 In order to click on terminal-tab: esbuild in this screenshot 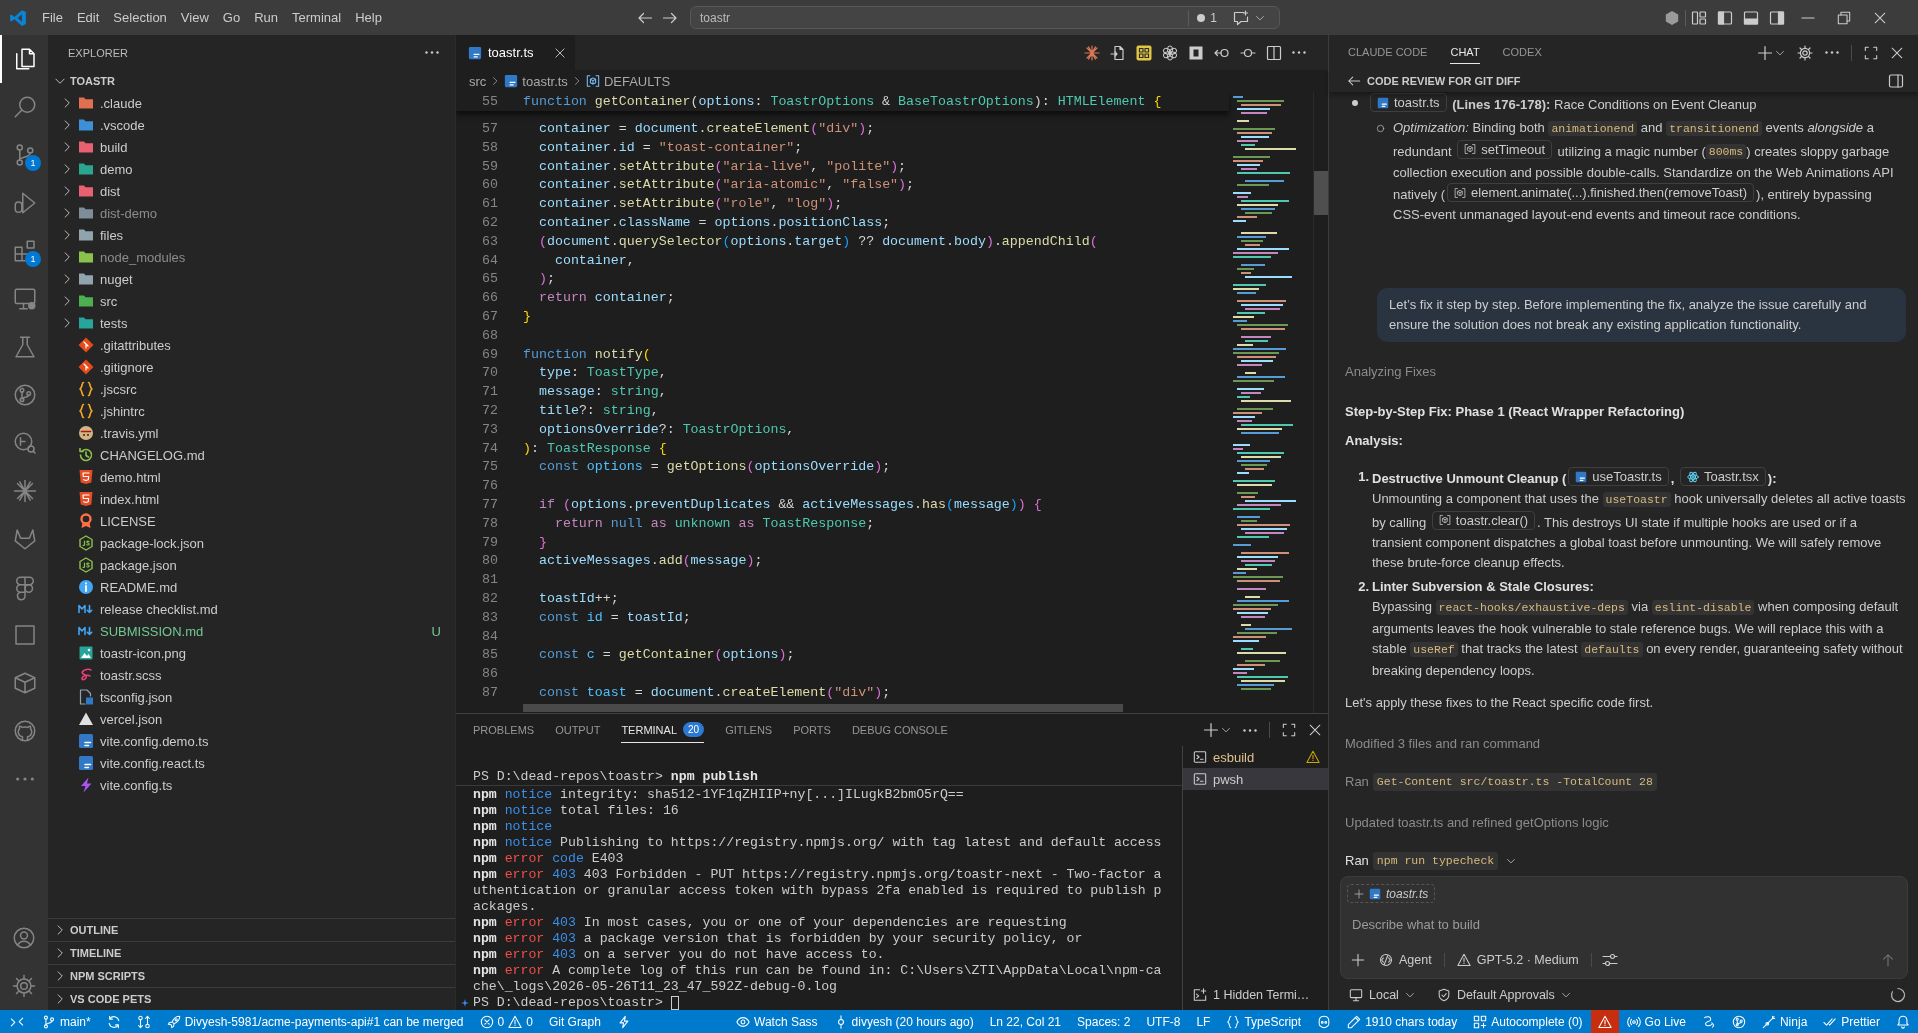, I will do `click(1255, 757)`.